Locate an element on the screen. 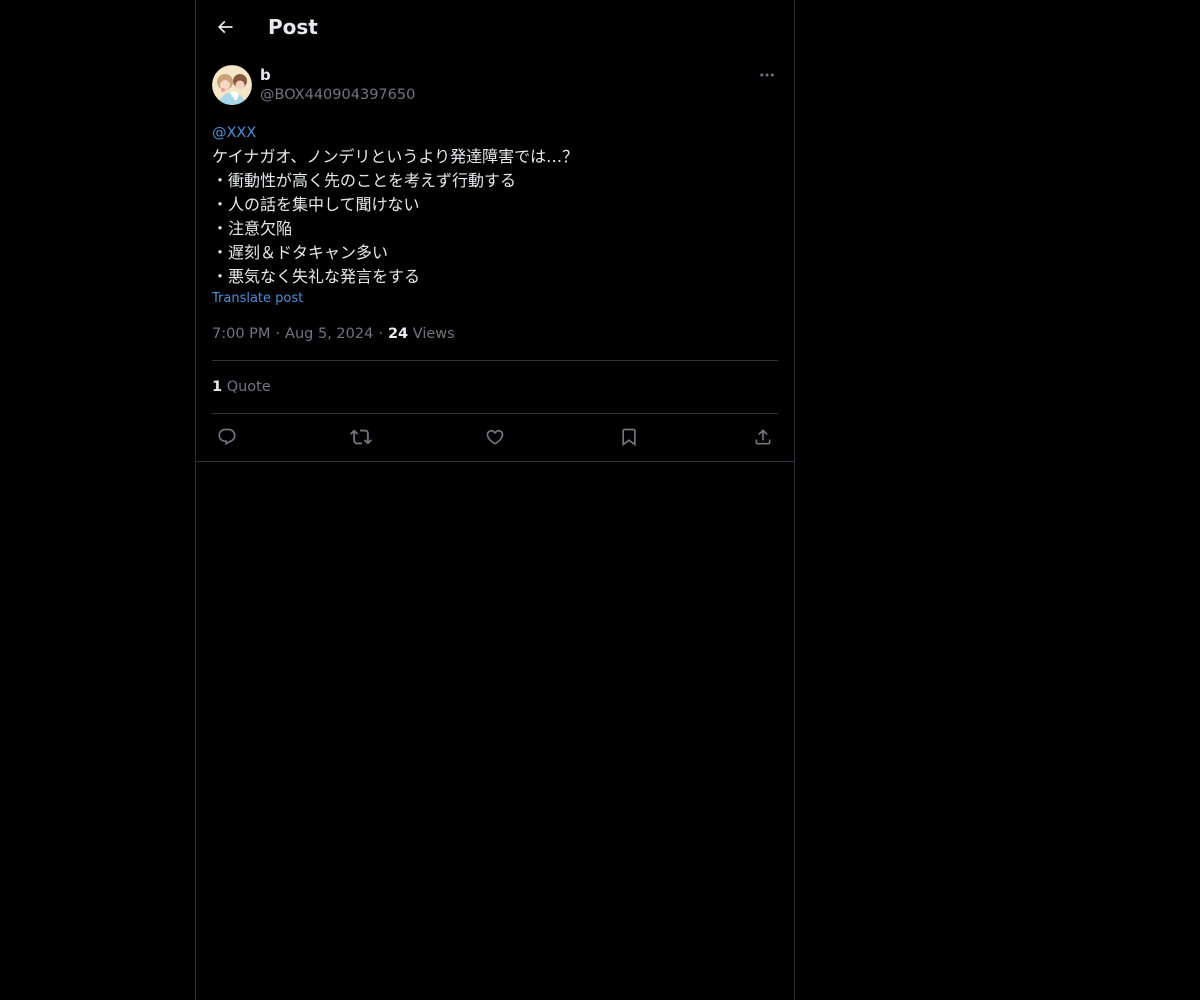  share-icon is located at coordinates (763, 437).